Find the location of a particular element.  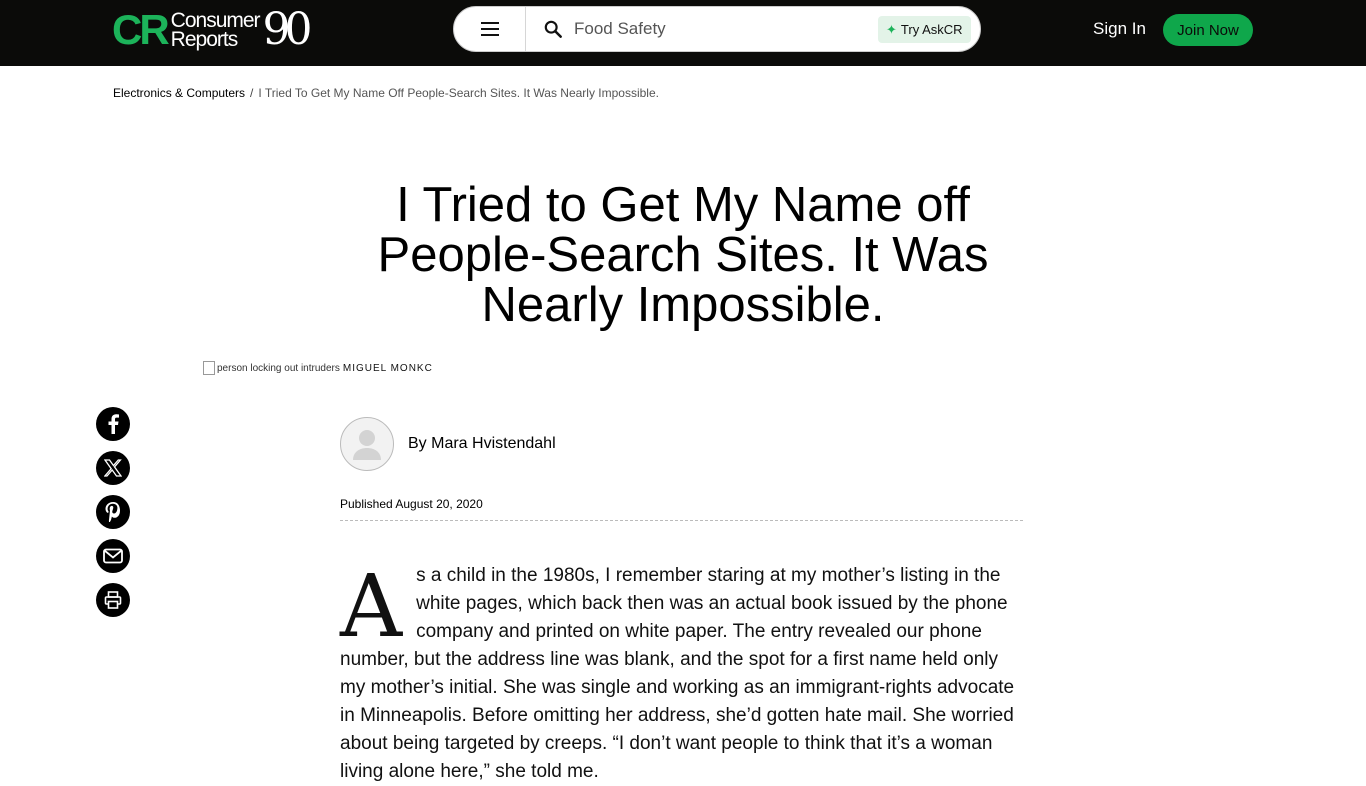

hero-image-alt: person locking out intruders is located at coordinates (278, 368).